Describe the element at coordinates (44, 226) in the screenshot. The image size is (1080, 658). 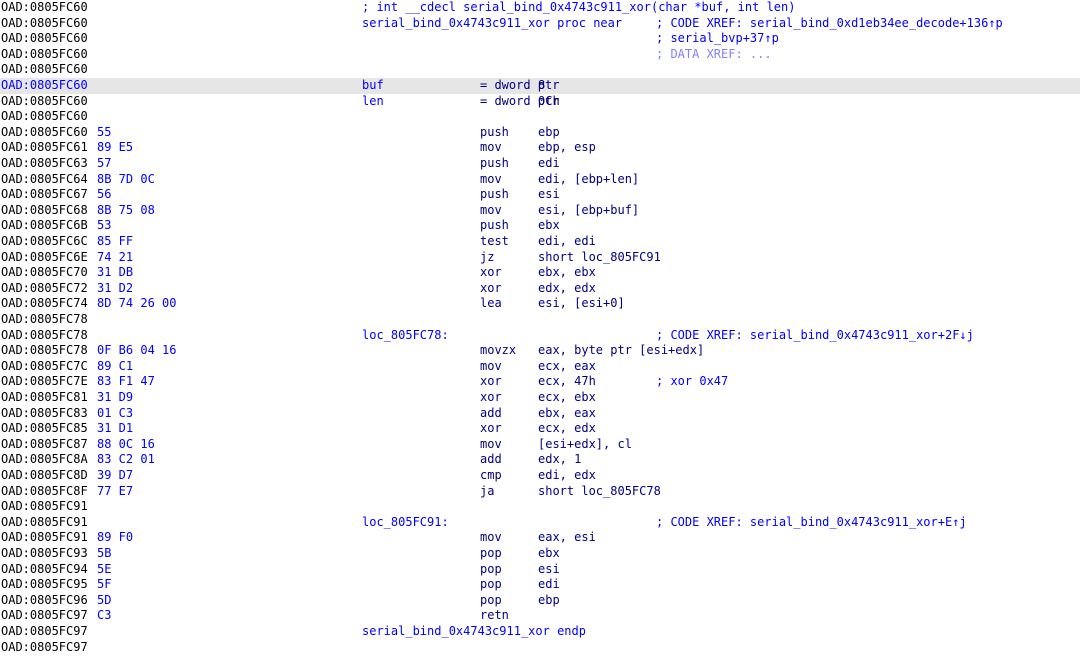
I see `line-address: OAD:0805FC6B` at that location.